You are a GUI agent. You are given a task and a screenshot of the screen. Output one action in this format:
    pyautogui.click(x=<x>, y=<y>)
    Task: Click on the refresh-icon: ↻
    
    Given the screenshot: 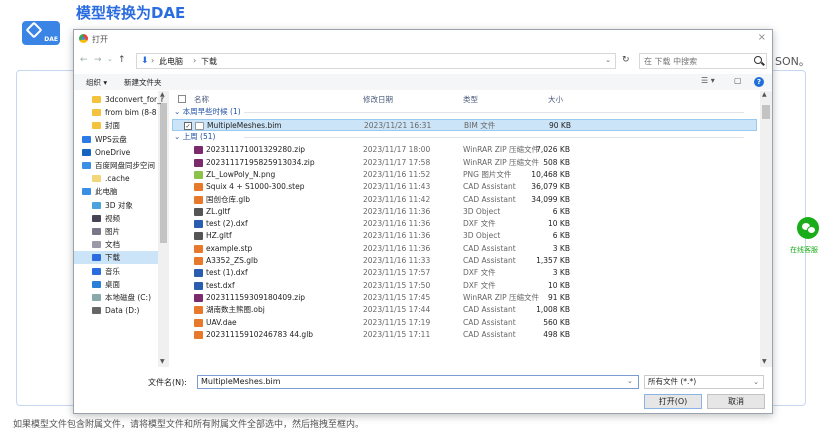 What is the action you would take?
    pyautogui.click(x=626, y=60)
    